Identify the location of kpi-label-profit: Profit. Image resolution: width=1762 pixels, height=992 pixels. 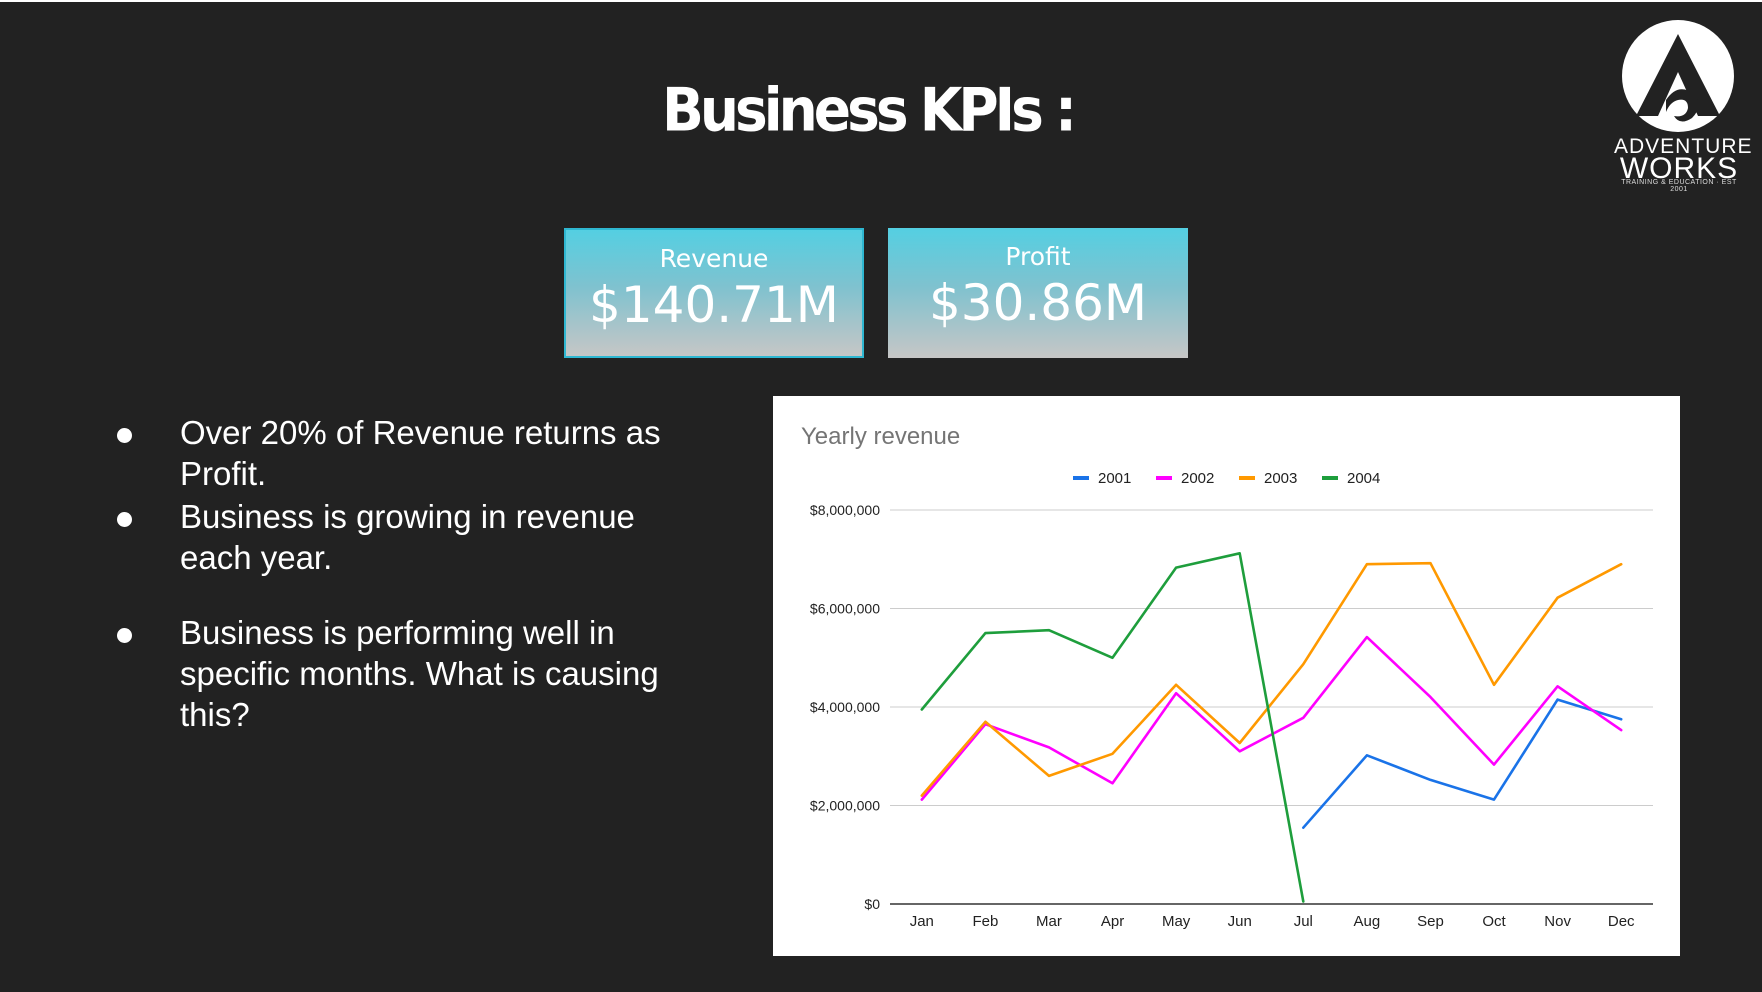
(1038, 256).